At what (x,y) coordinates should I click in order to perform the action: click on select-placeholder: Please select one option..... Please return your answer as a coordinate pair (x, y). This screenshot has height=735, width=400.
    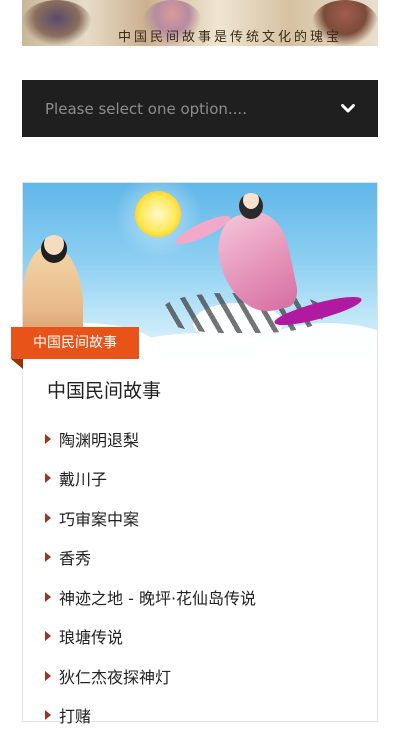
    Looking at the image, I should click on (146, 109).